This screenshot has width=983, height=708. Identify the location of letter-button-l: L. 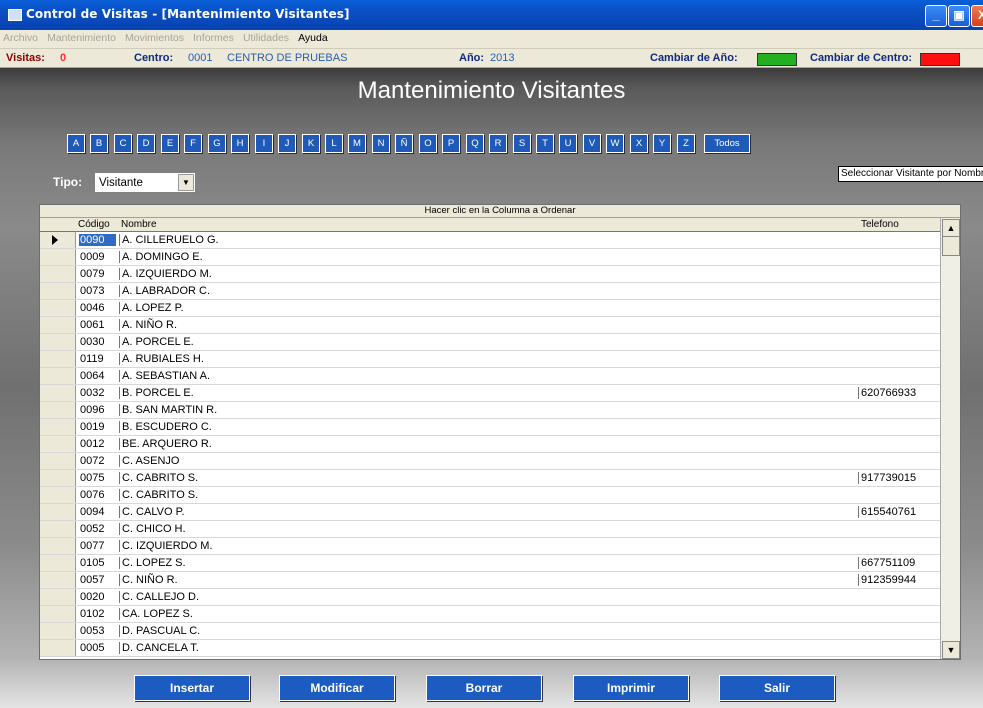
(334, 143).